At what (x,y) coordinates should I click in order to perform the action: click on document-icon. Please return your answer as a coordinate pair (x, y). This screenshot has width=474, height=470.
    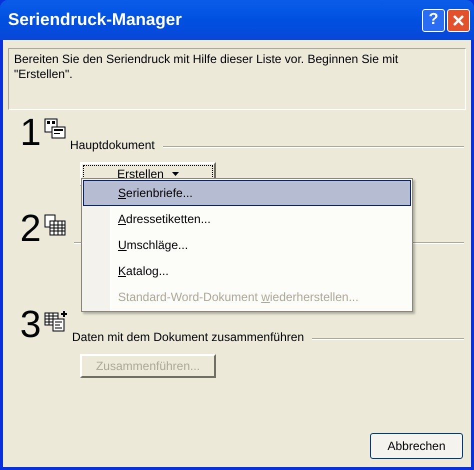
    Looking at the image, I should click on (55, 129).